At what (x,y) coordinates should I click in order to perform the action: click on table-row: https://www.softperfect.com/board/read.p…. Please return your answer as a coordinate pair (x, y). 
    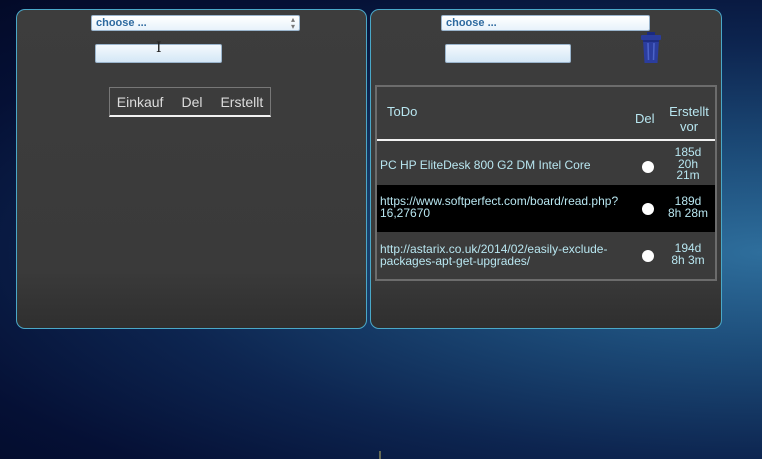
    Looking at the image, I should click on (546, 208).